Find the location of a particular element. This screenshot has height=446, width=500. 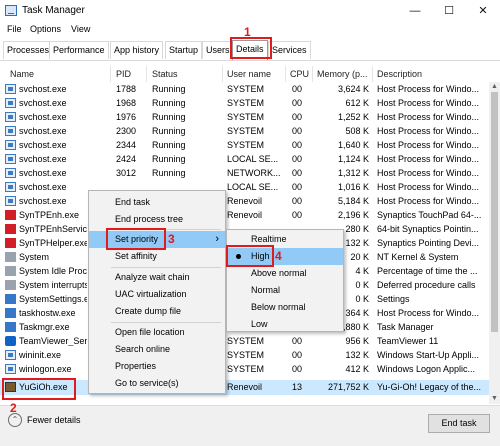

tab-users: Users is located at coordinates (218, 50).